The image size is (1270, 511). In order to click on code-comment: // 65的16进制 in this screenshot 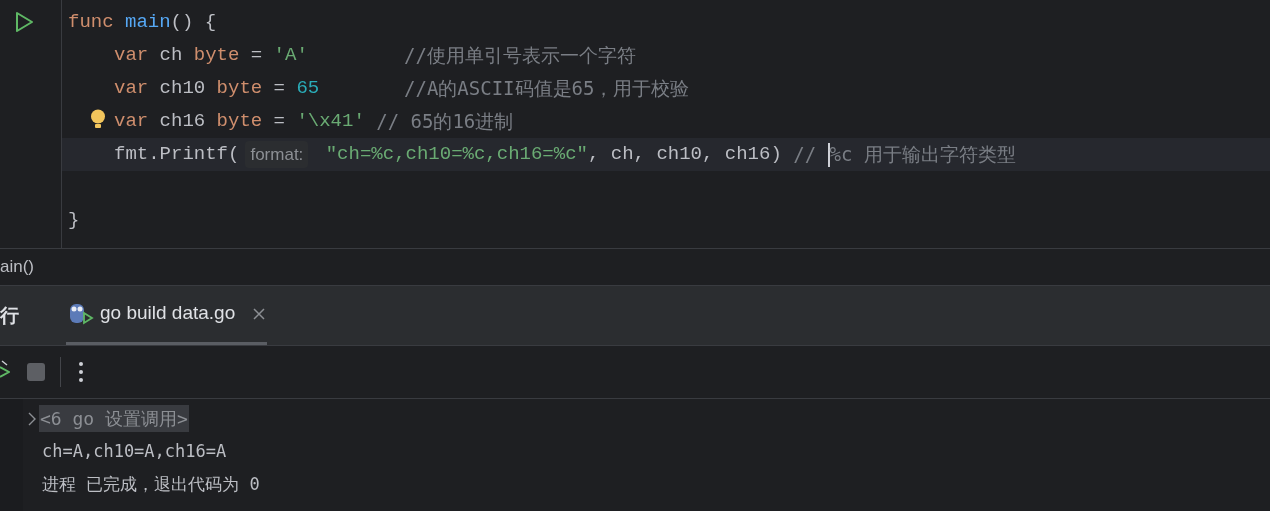, I will do `click(445, 122)`.